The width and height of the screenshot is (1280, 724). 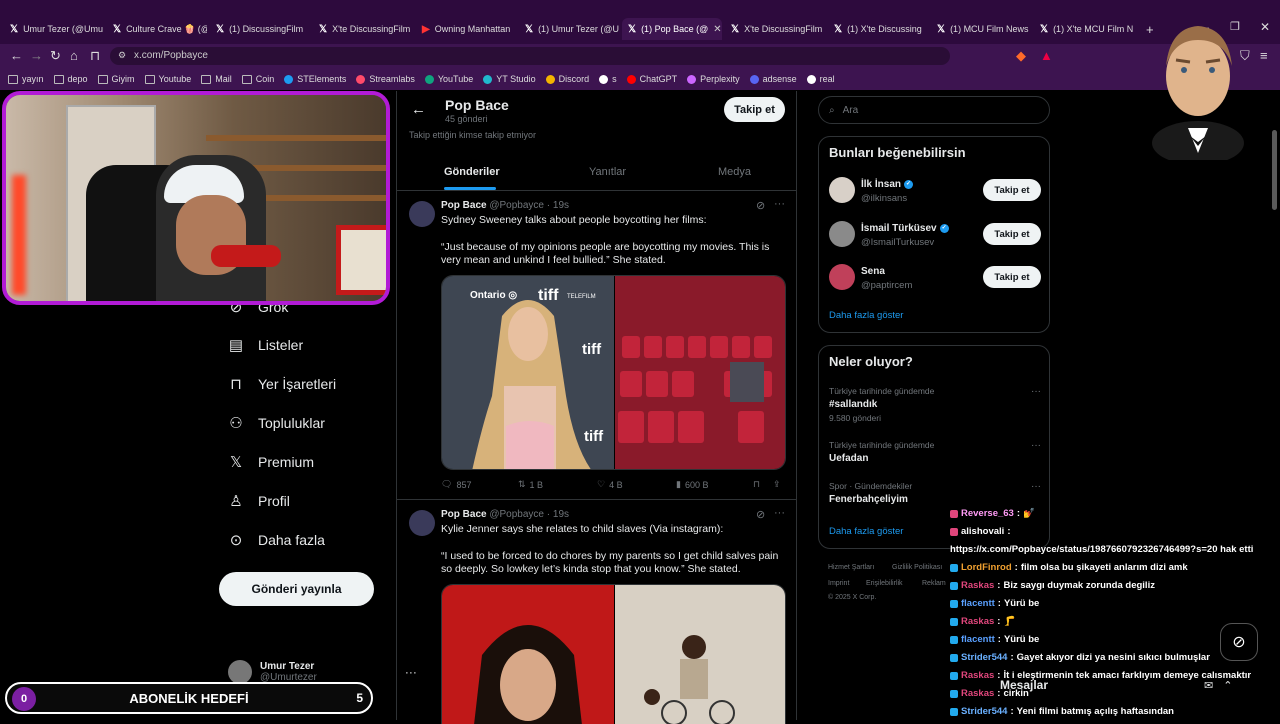 I want to click on tweet-media: Ontario ◎ tiff TELEFILM tiff tiff, so click(x=613, y=372).